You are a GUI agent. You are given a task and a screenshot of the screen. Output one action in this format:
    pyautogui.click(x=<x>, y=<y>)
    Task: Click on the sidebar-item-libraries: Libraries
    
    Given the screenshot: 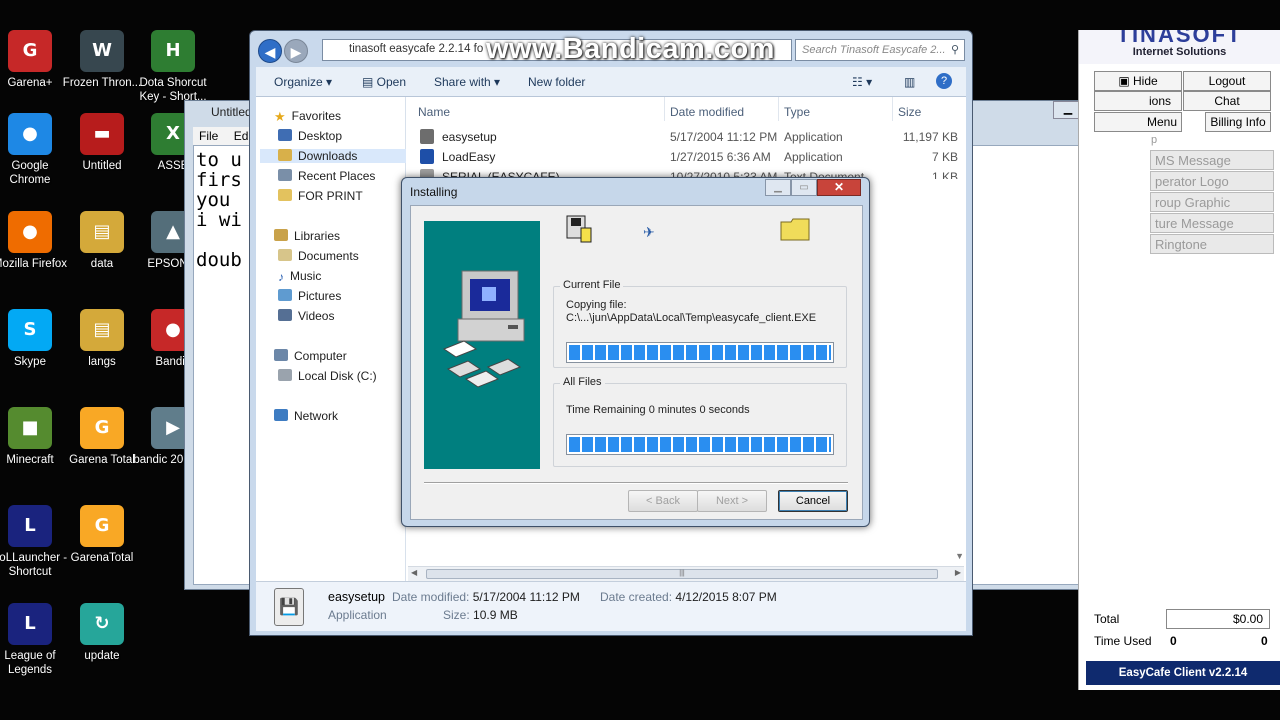 What is the action you would take?
    pyautogui.click(x=307, y=236)
    